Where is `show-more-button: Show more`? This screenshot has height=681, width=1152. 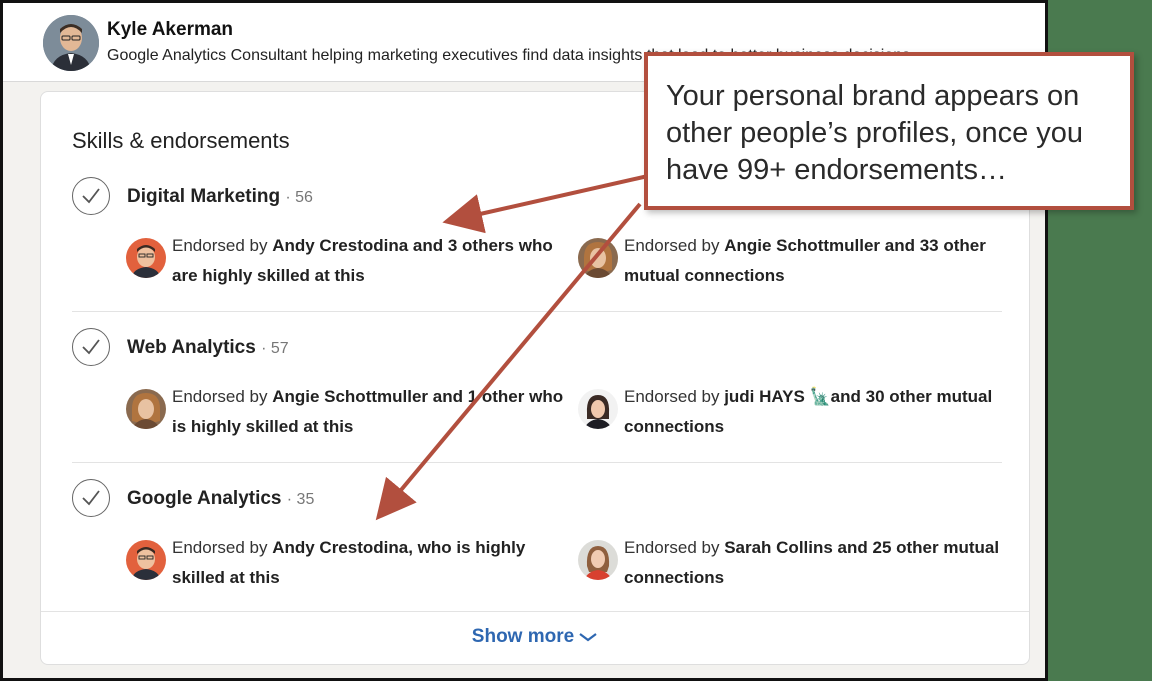
show-more-button: Show more is located at coordinates (535, 637).